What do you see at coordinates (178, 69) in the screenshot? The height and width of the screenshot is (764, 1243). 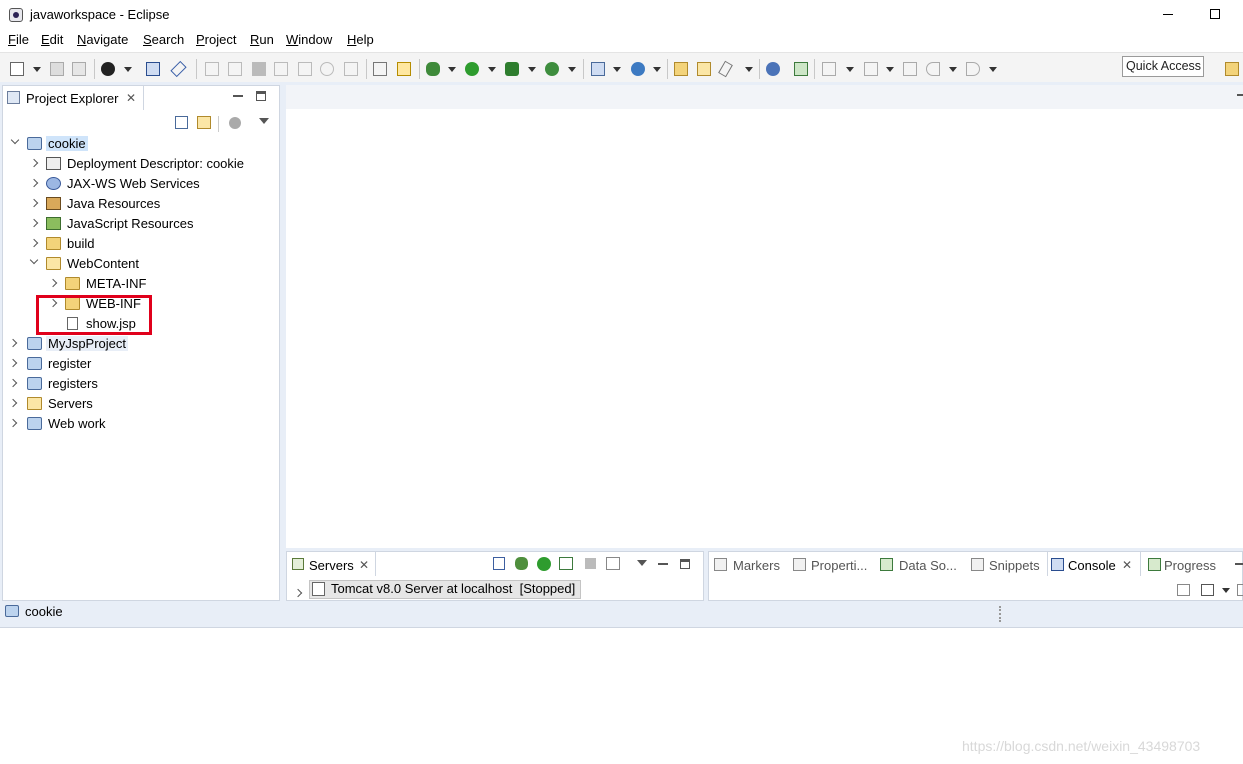 I see `skip-breakpoints-icon` at bounding box center [178, 69].